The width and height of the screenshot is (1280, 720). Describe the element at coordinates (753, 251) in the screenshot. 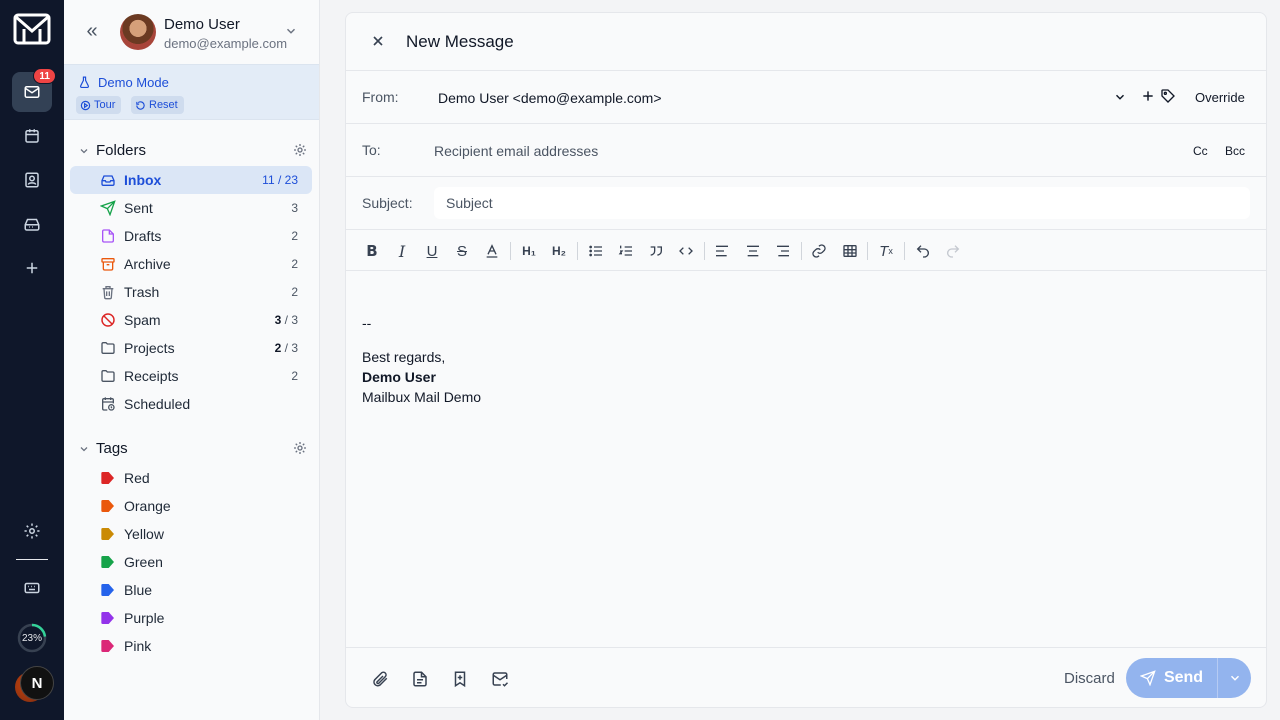

I see `align-center-icon` at that location.